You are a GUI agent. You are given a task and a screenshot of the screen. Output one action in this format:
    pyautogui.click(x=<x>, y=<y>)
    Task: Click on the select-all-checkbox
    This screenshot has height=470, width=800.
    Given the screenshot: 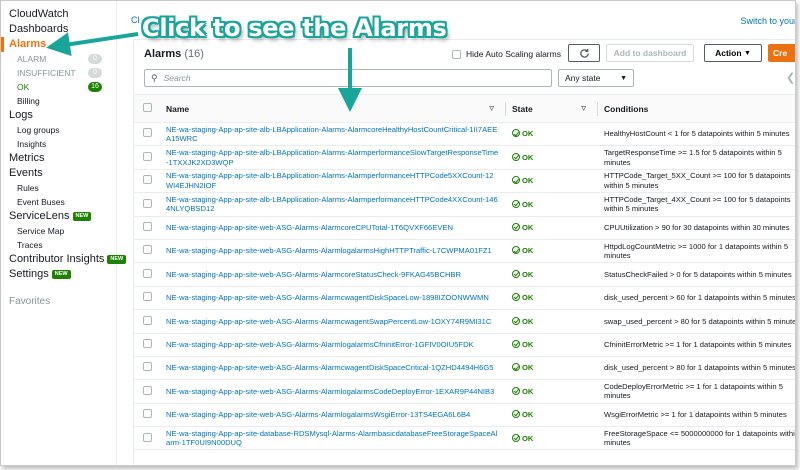 What is the action you would take?
    pyautogui.click(x=147, y=107)
    